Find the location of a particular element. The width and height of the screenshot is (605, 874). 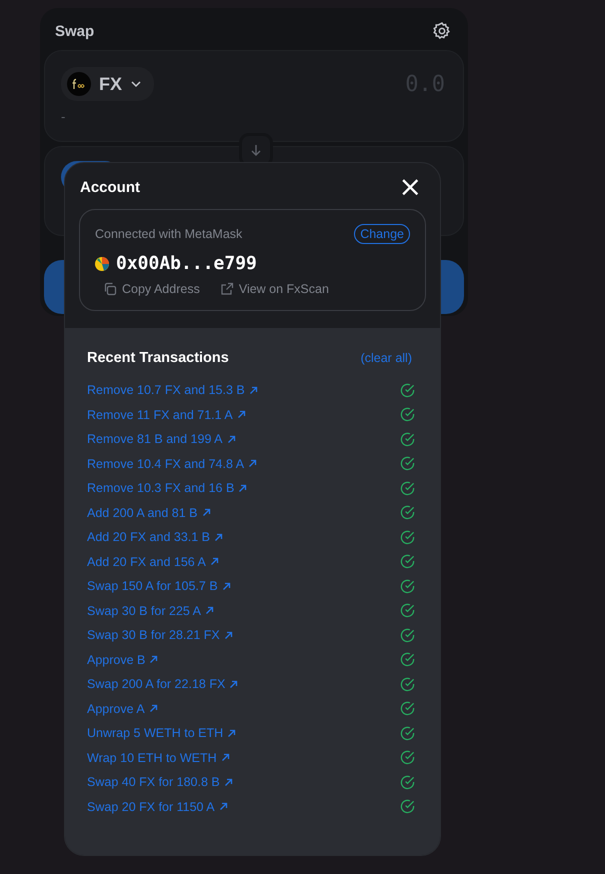

transaction-link: Approve A is located at coordinates (122, 709).